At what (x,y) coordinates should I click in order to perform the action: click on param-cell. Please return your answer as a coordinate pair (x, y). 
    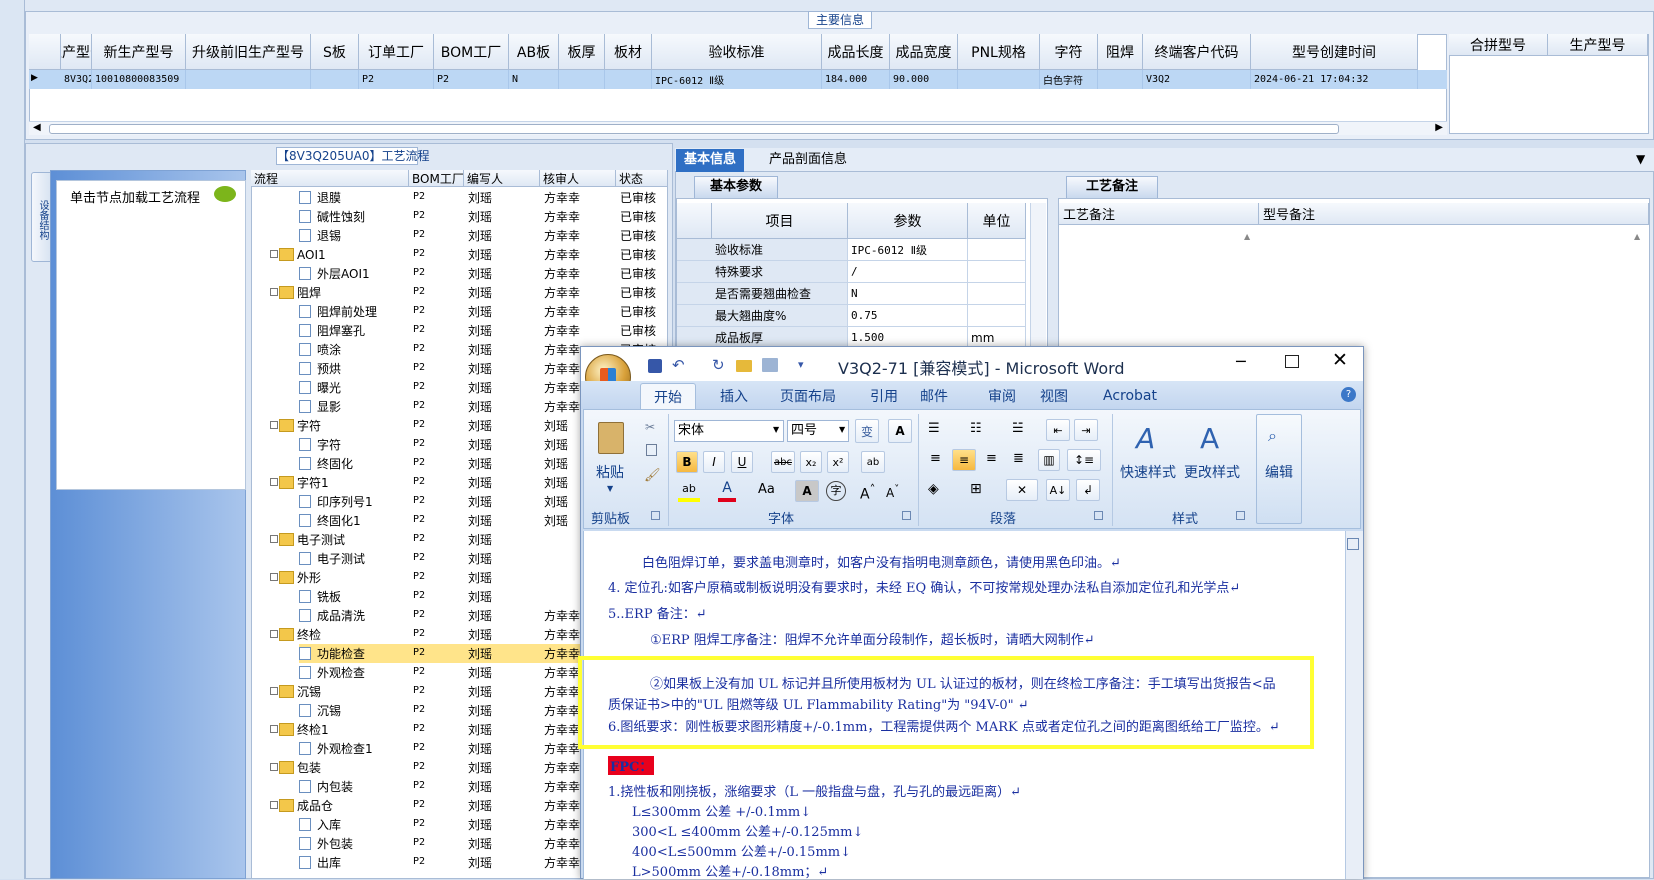
    Looking at the image, I should click on (997, 272).